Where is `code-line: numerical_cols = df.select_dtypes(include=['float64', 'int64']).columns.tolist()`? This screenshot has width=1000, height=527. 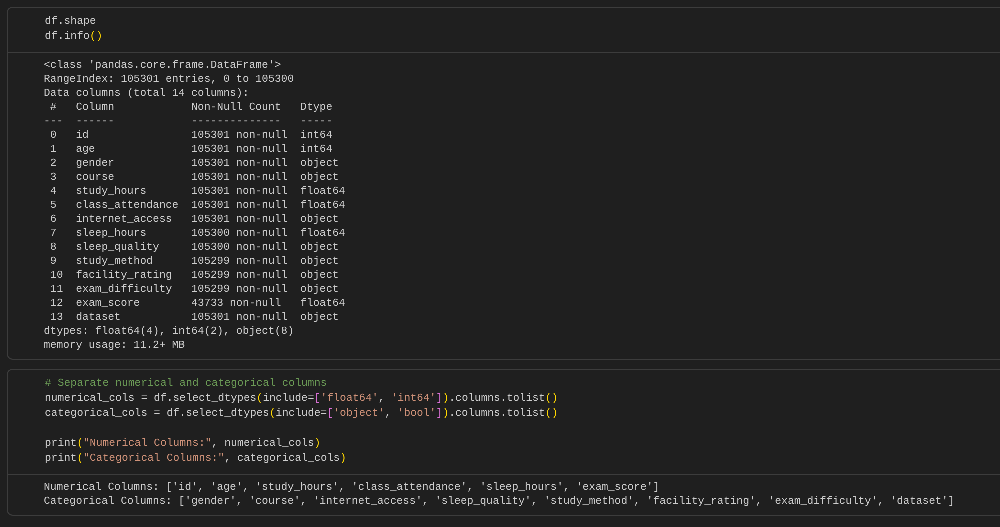 code-line: numerical_cols = df.select_dtypes(include=['float64', 'int64']).columns.tolist() is located at coordinates (302, 399).